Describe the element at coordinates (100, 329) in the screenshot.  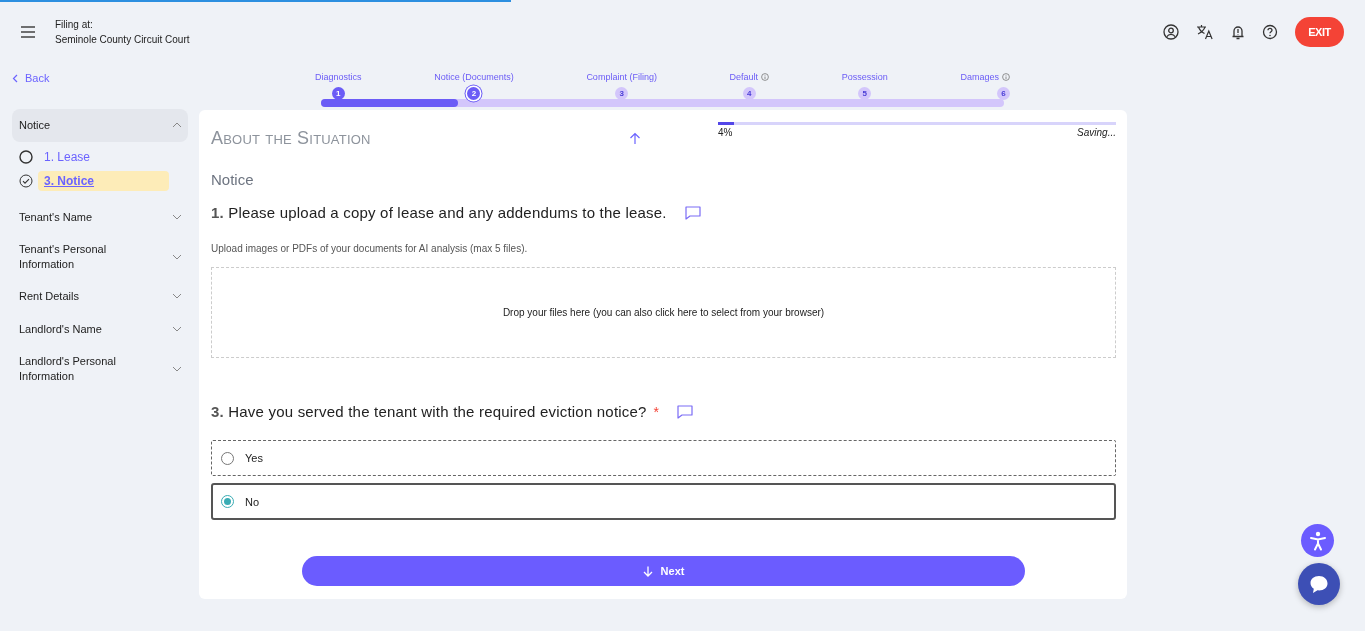
I see `sidebar-section: Landlord's Name` at that location.